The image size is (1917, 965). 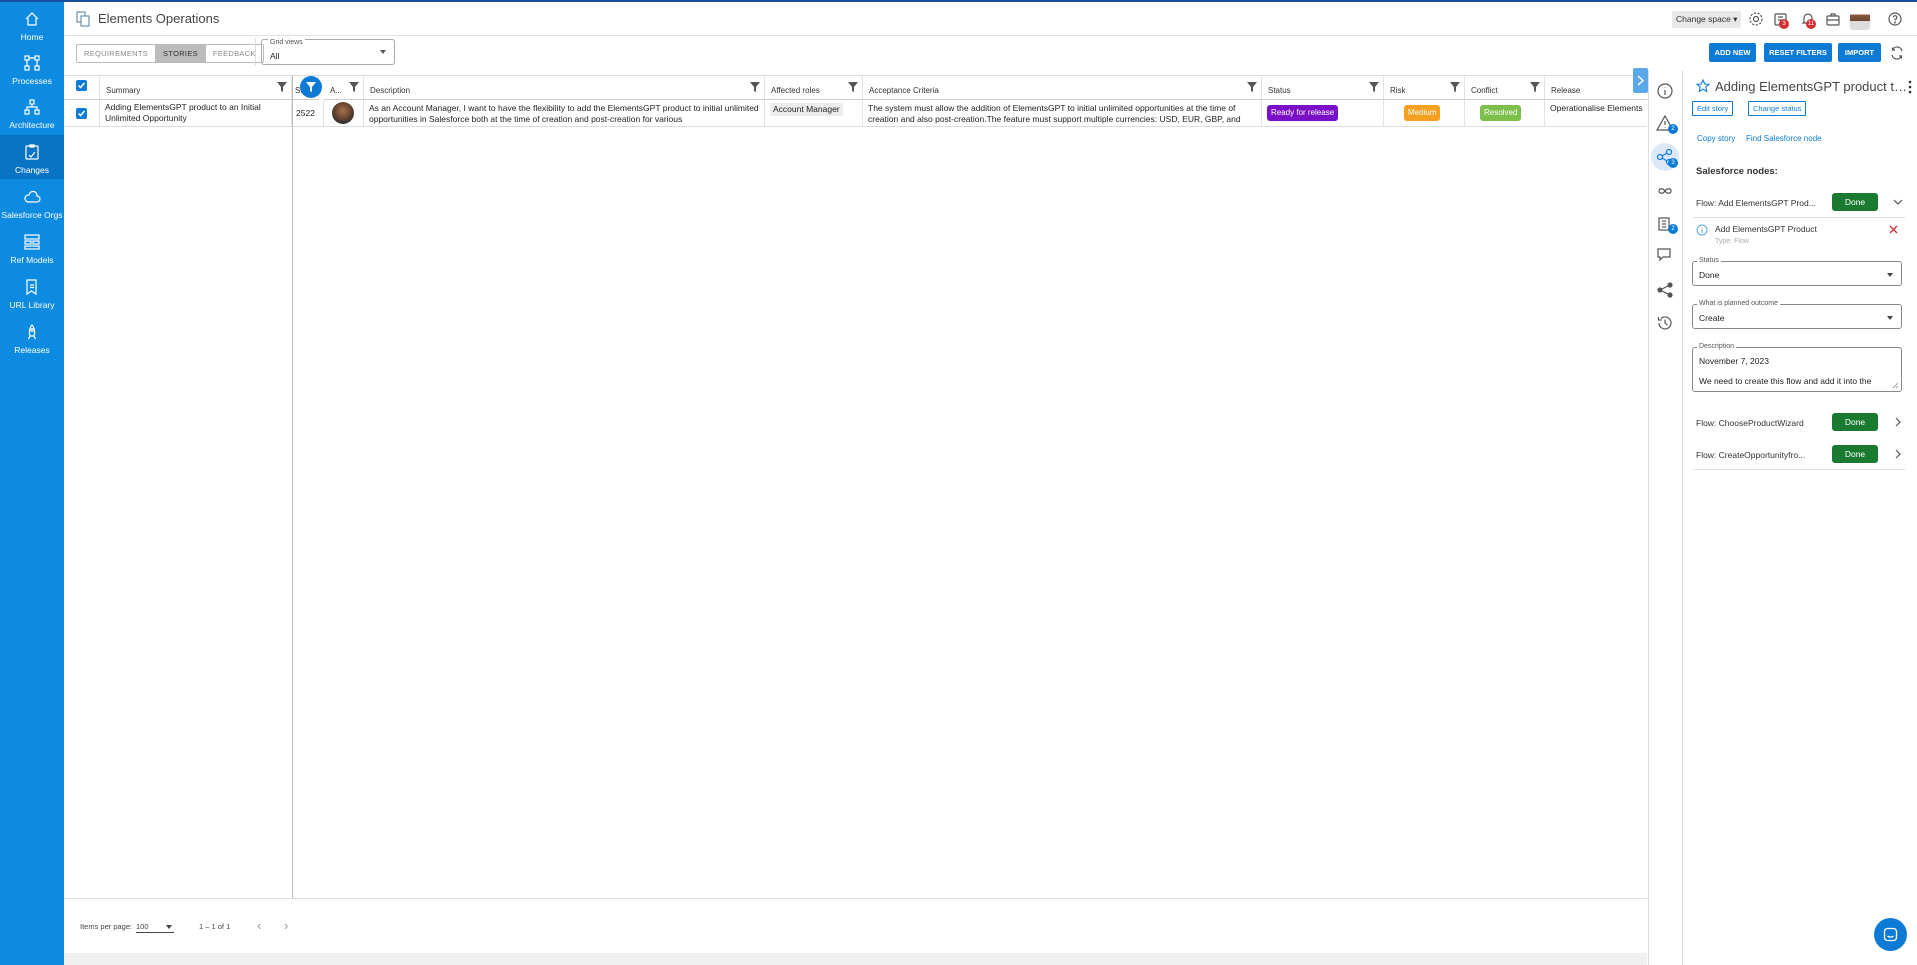 What do you see at coordinates (1890, 934) in the screenshot?
I see `chat-support-button` at bounding box center [1890, 934].